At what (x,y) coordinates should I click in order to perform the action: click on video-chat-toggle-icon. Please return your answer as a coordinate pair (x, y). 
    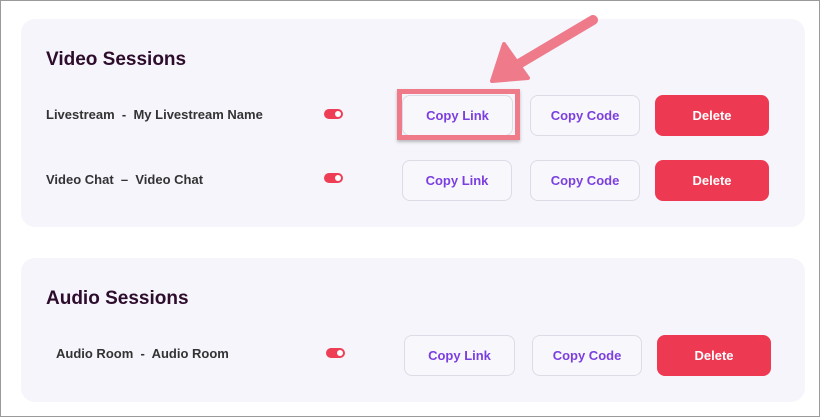
    Looking at the image, I should click on (333, 178).